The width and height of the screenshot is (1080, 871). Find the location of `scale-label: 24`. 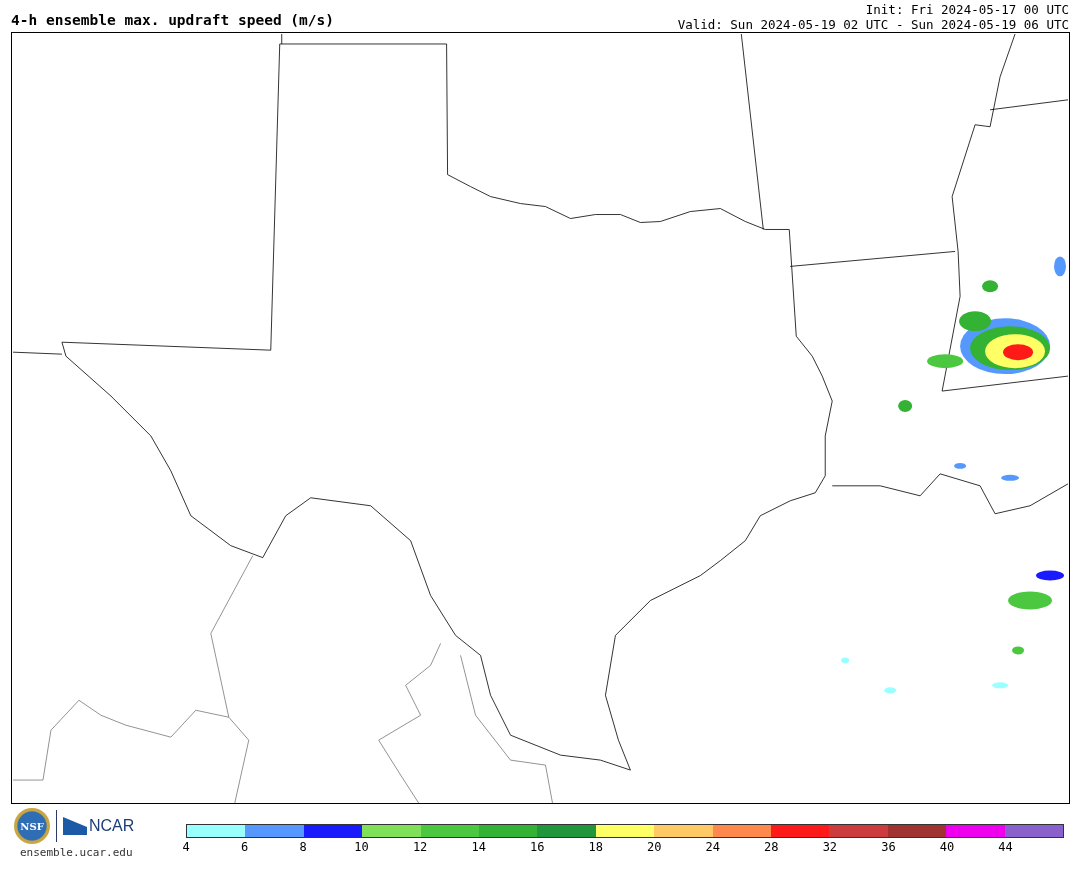

scale-label: 24 is located at coordinates (712, 847).